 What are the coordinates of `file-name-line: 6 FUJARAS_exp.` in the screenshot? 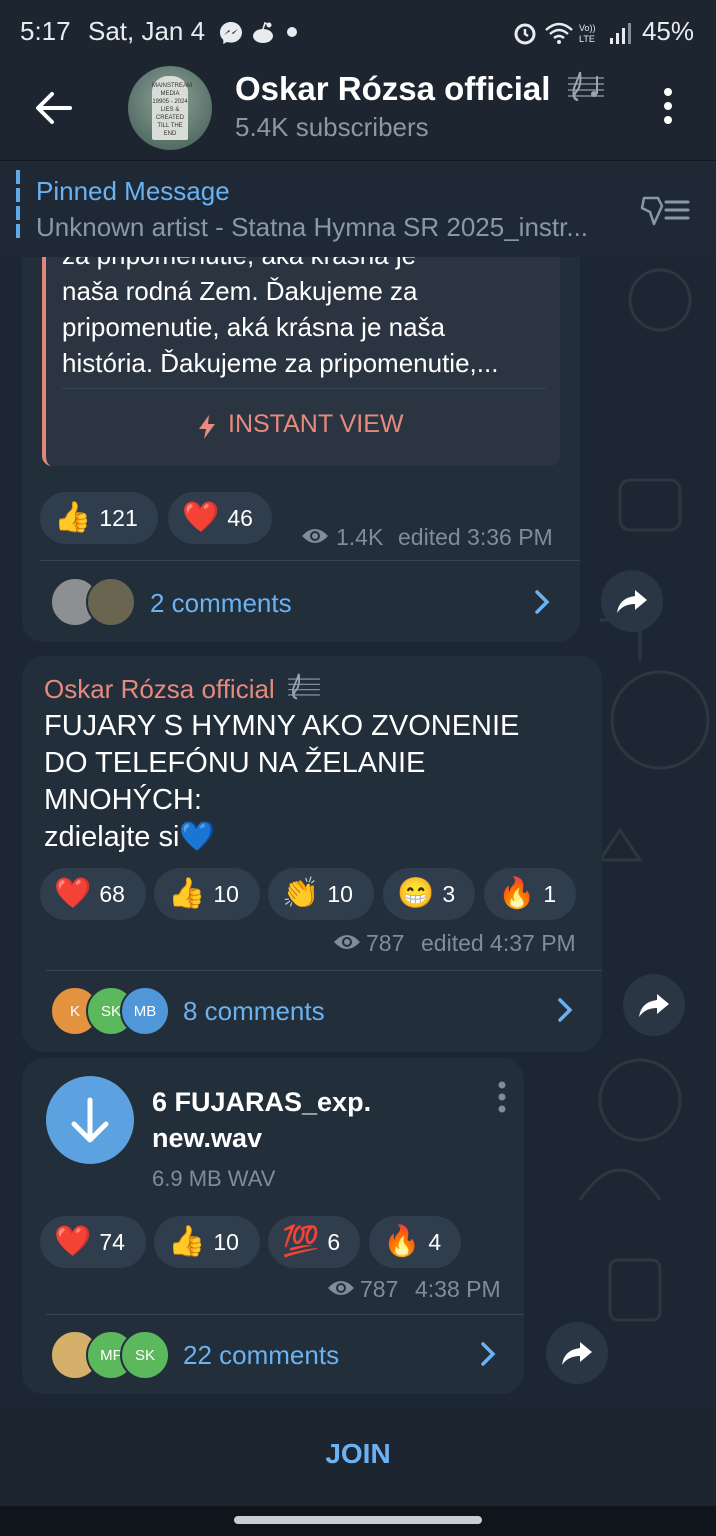 It's located at (262, 1102).